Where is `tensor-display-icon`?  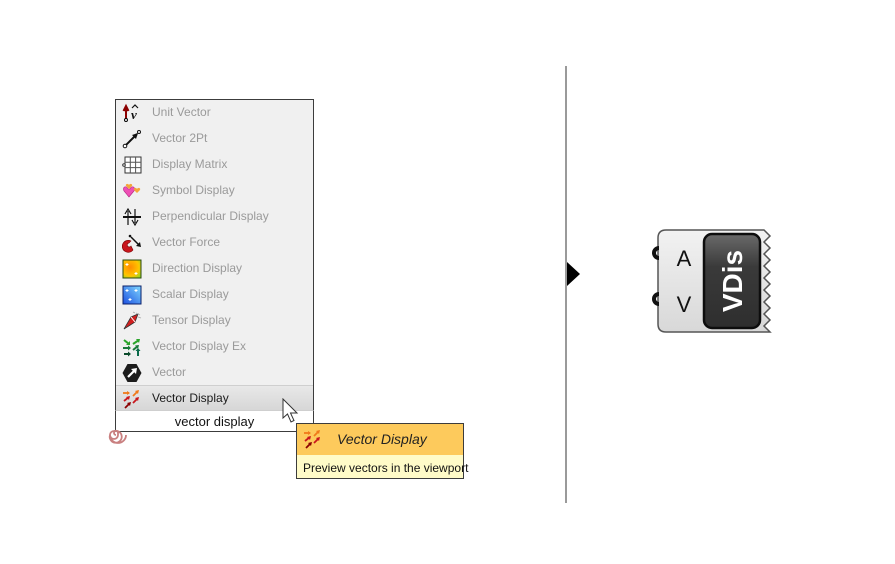 tensor-display-icon is located at coordinates (132, 320).